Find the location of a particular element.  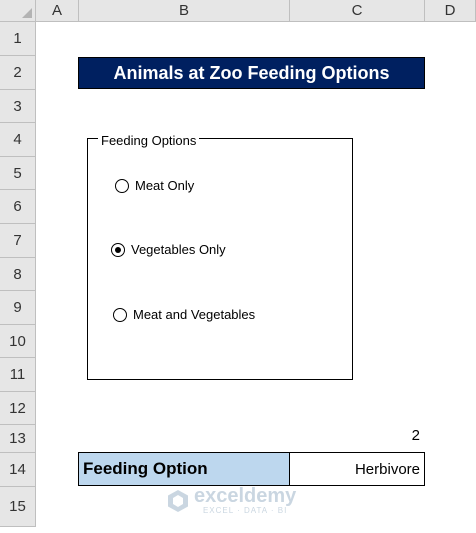

row-header-8: 8 is located at coordinates (18, 274).